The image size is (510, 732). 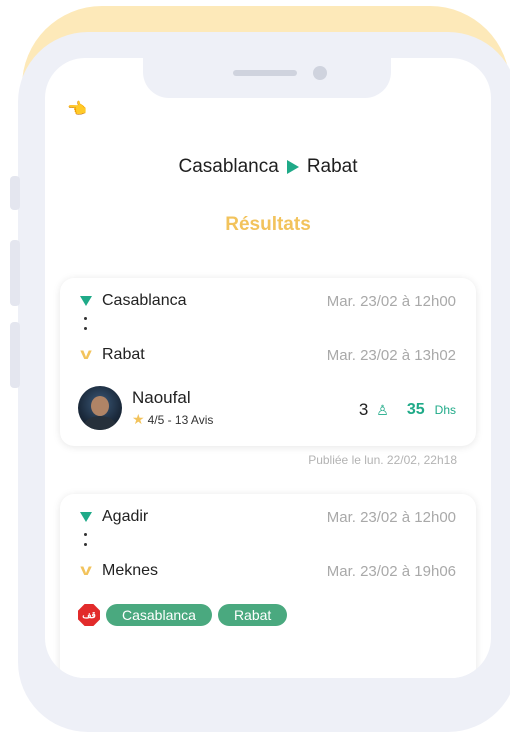 I want to click on stop-sign-icon: قف, so click(x=89, y=615).